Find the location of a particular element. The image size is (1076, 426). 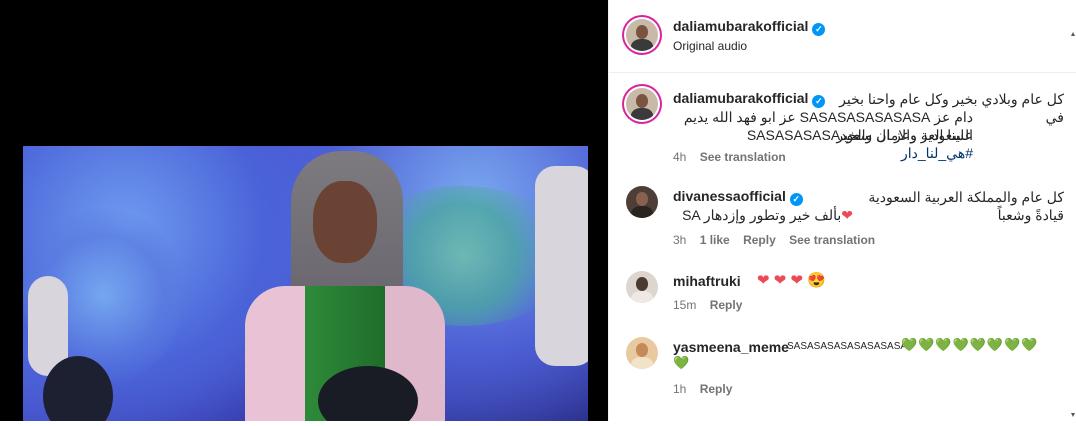

author-avatar is located at coordinates (642, 35).